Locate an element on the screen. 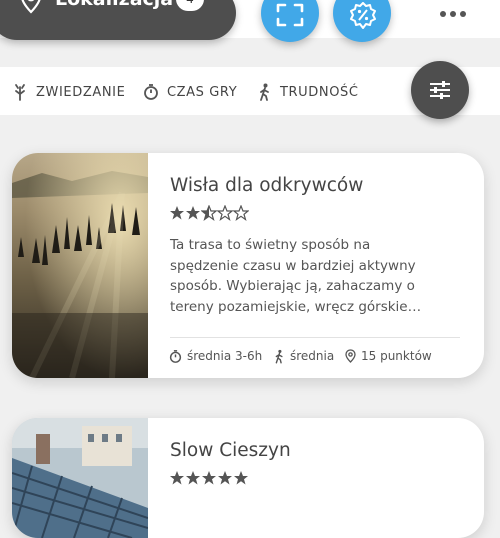 This screenshot has height=538, width=500. route-title: Wisła dla odkrywców is located at coordinates (266, 185).